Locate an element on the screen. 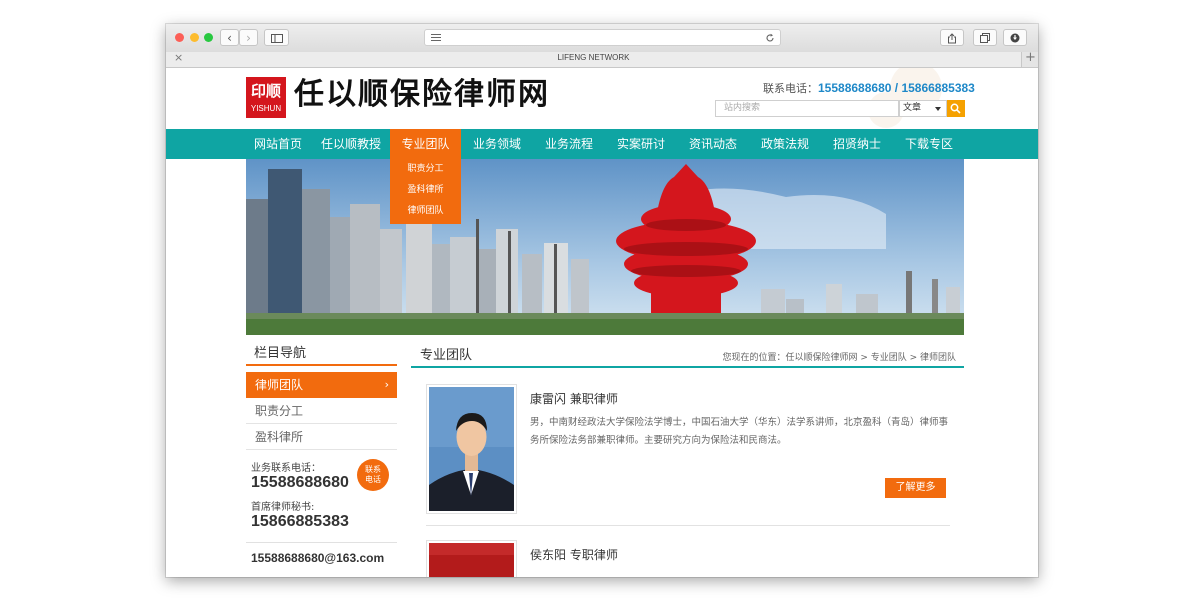 The height and width of the screenshot is (615, 1190). search-icon is located at coordinates (955, 108).